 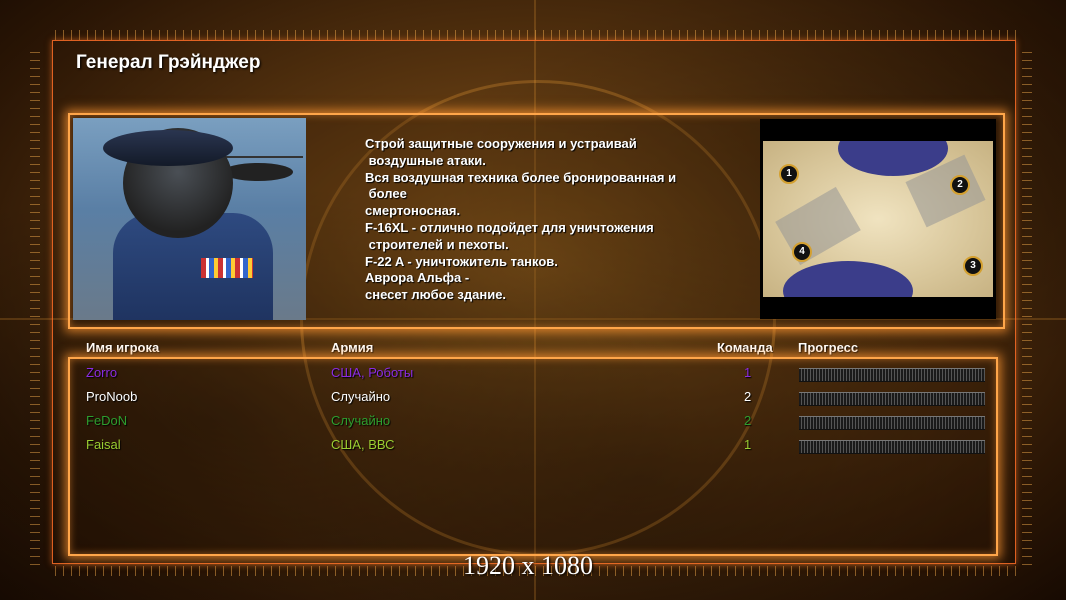 I want to click on player-row: ProNoob Случайно 2, so click(x=533, y=397).